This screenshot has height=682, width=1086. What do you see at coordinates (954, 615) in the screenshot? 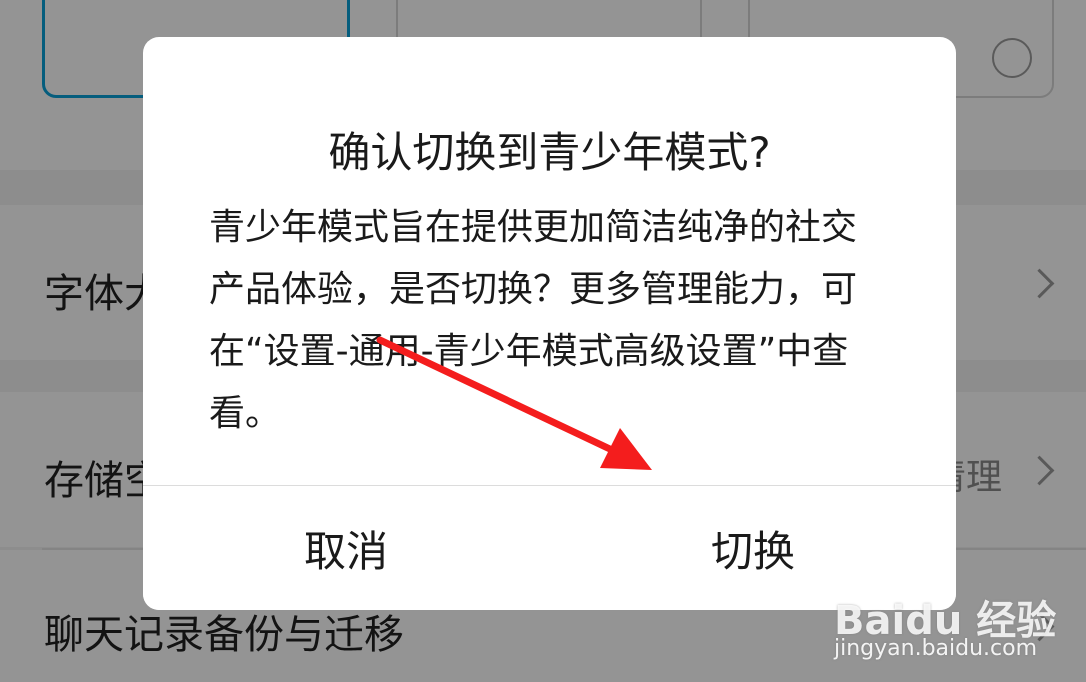
I see `baidu-watermark: Baidu 经验 jingyan.baidu.com` at bounding box center [954, 615].